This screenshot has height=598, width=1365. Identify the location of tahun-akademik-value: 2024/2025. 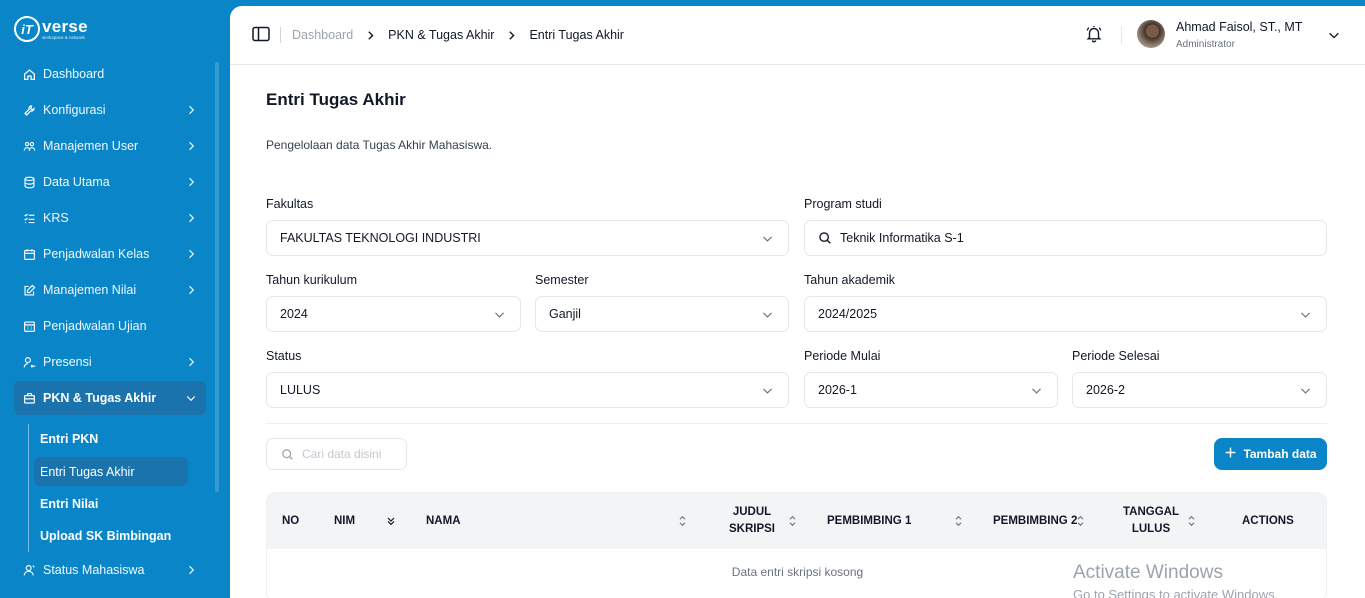
(848, 314).